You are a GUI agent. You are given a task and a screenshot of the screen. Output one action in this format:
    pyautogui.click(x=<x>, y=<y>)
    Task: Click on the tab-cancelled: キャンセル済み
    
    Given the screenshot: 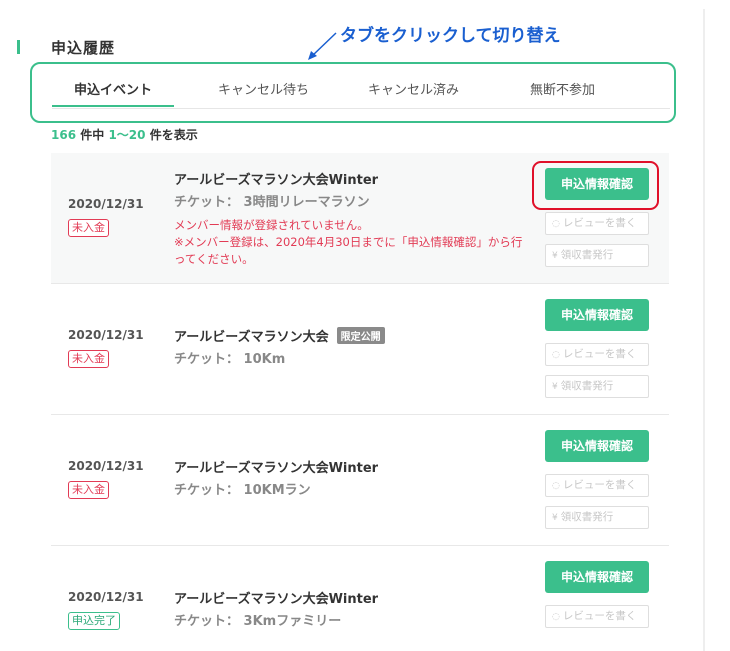 What is the action you would take?
    pyautogui.click(x=413, y=88)
    